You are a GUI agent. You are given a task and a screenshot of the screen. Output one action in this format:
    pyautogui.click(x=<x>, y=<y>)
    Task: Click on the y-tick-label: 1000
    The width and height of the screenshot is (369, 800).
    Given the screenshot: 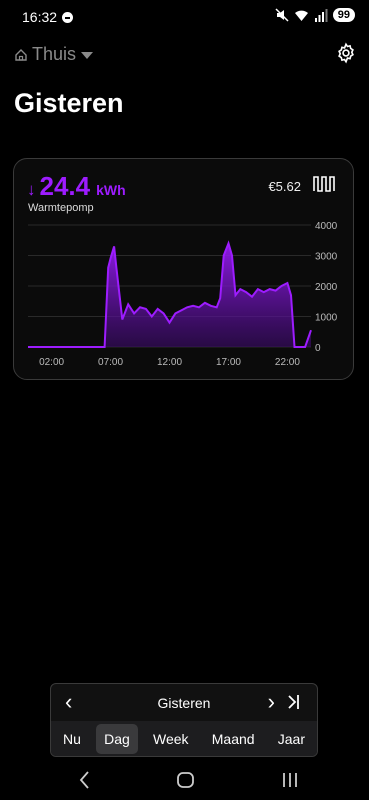 What is the action you would take?
    pyautogui.click(x=326, y=318)
    